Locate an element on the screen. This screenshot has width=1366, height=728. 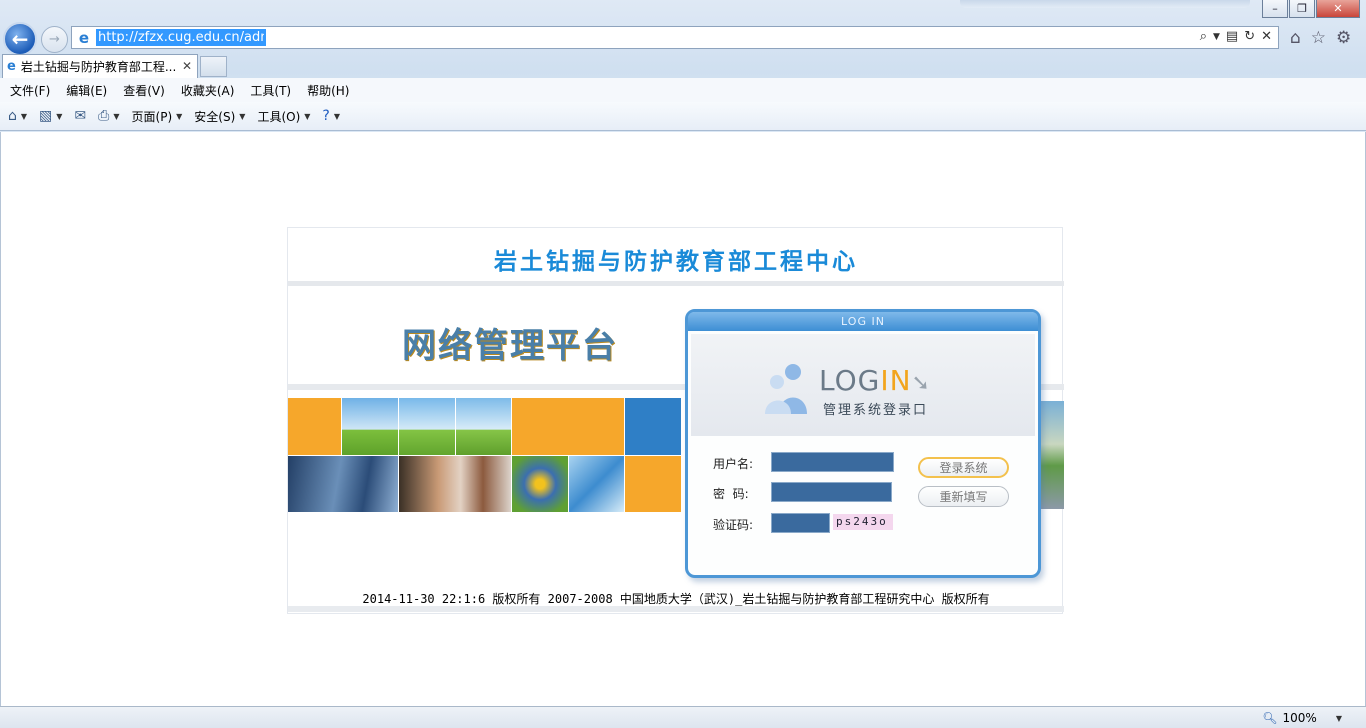
reset-button: 重新填写 is located at coordinates (963, 496).